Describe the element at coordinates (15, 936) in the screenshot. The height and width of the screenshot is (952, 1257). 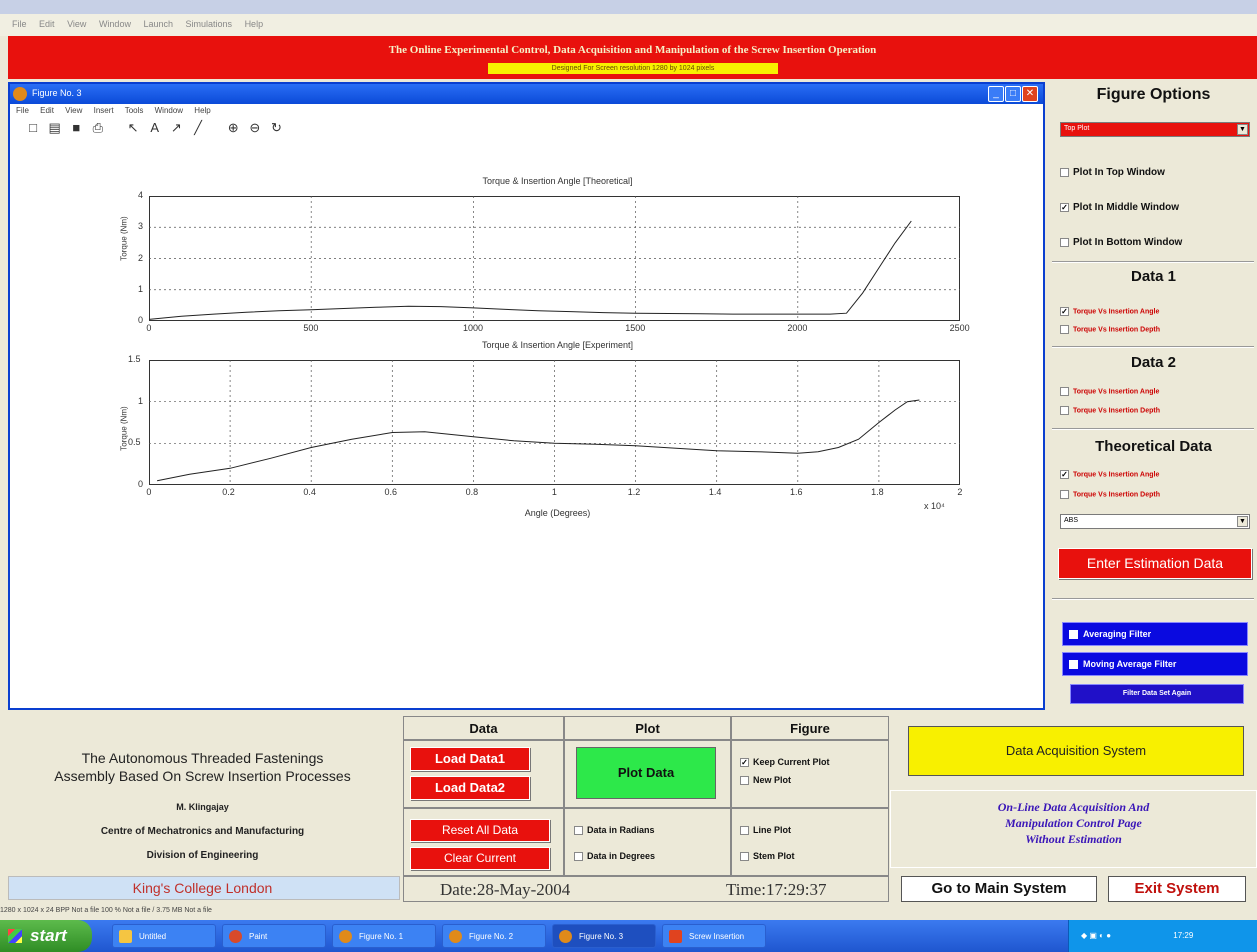
I see `windows-logo-icon` at that location.